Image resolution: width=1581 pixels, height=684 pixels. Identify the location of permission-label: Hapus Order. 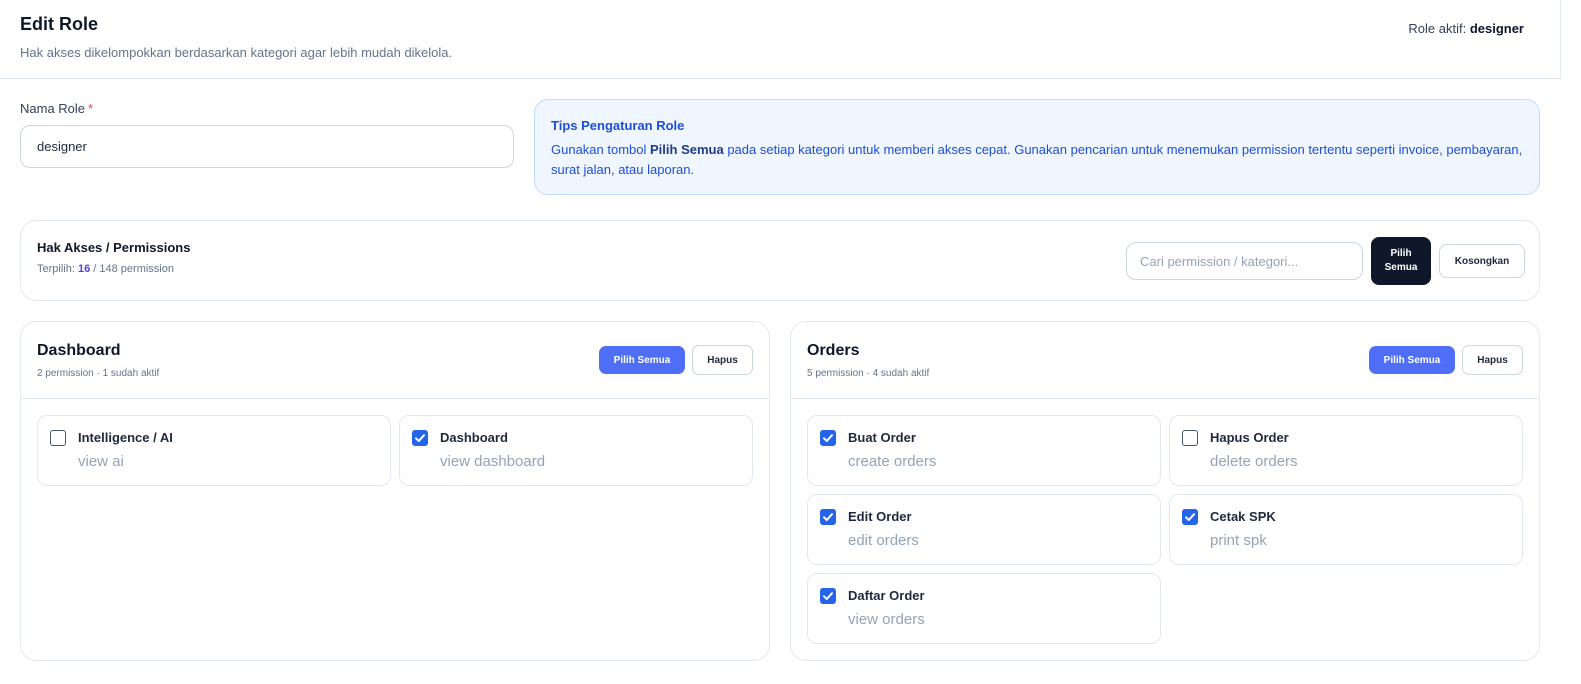
(1249, 437).